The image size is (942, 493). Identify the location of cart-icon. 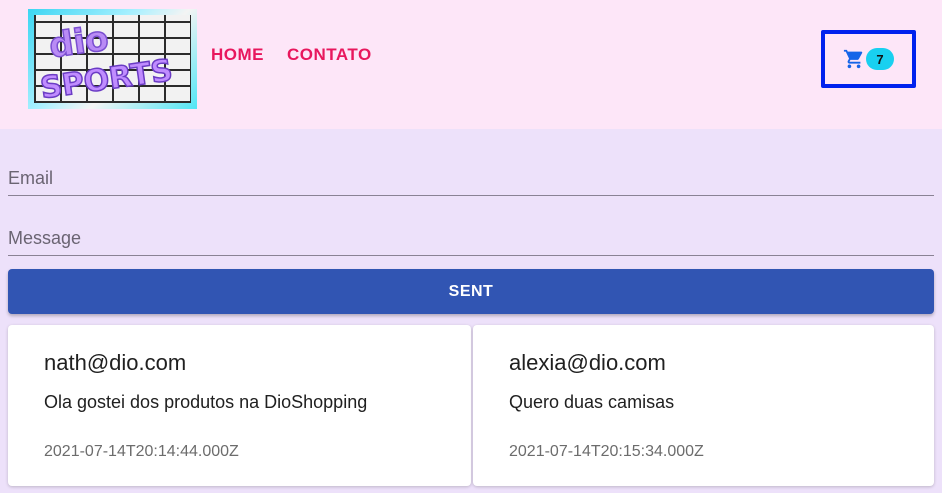
(854, 61).